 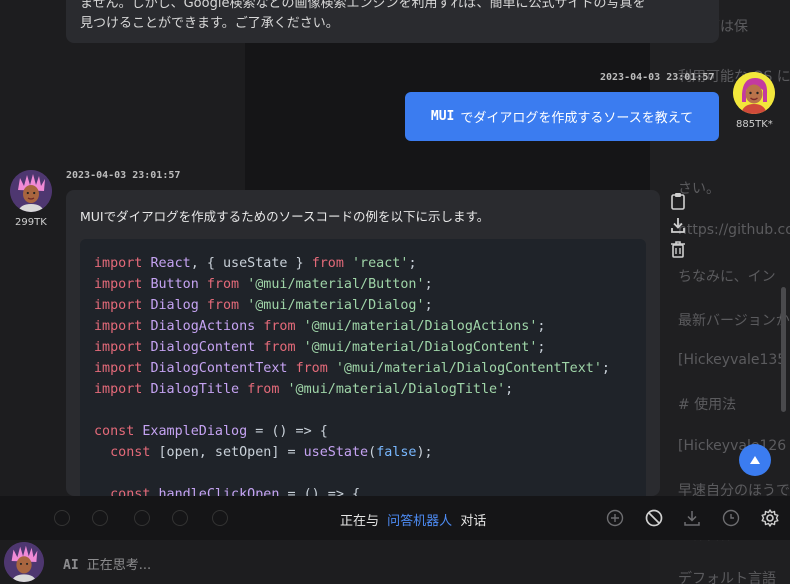 What do you see at coordinates (678, 249) in the screenshot?
I see `trash-icon` at bounding box center [678, 249].